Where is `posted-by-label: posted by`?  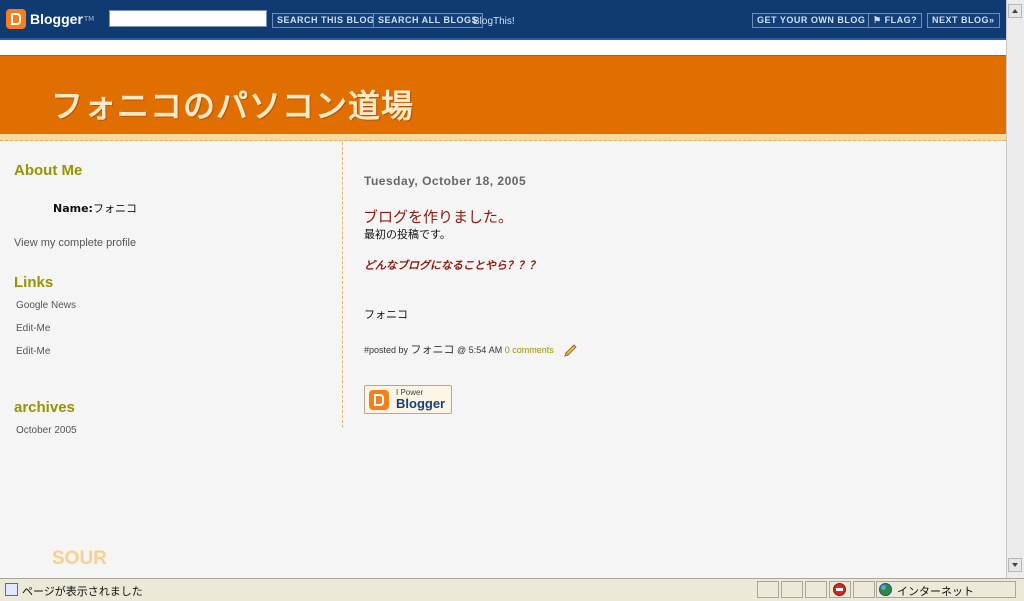 posted-by-label: posted by is located at coordinates (390, 350).